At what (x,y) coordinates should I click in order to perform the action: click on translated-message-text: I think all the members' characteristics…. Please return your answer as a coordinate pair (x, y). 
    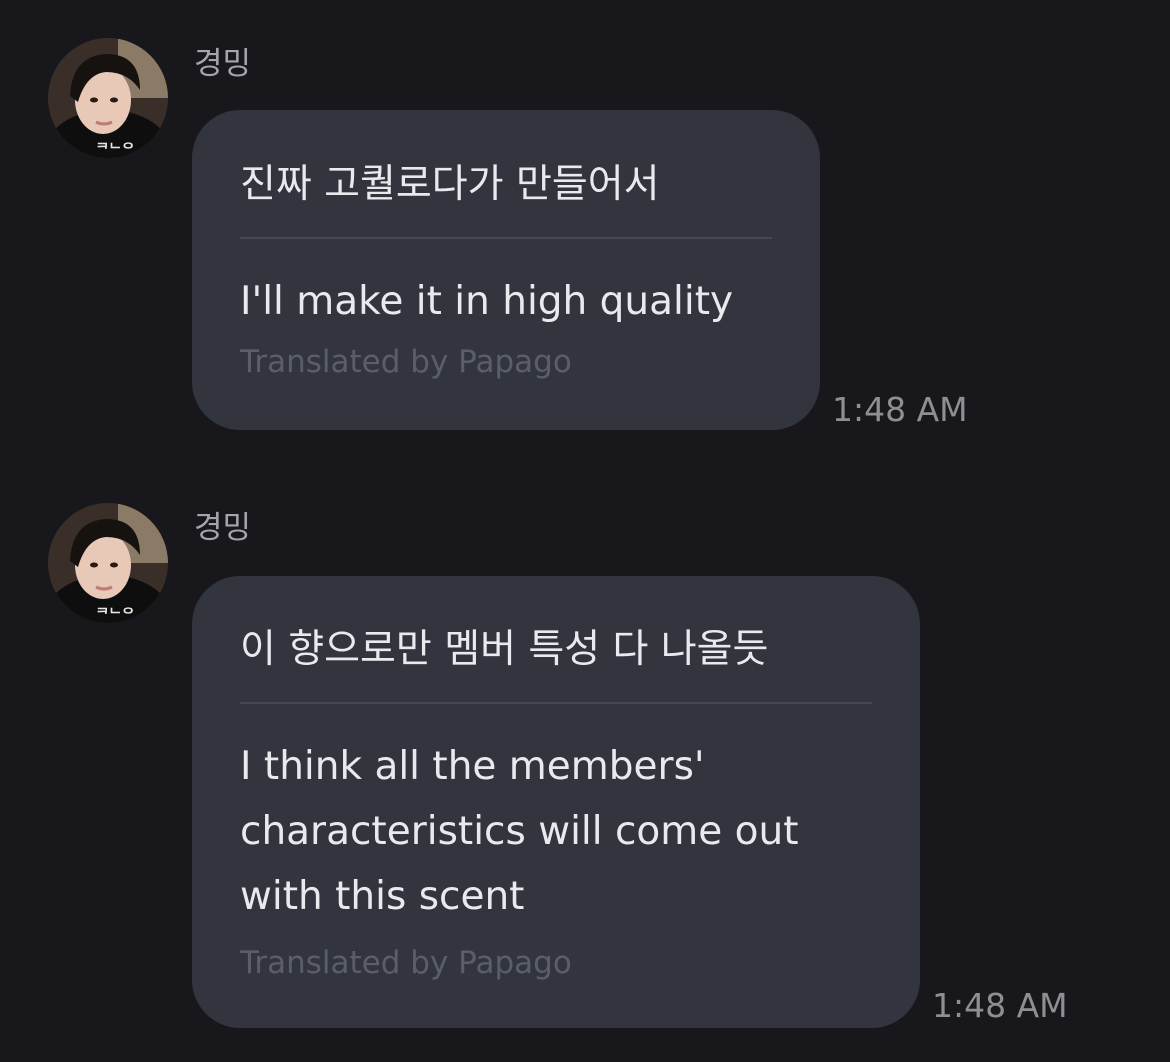
    Looking at the image, I should click on (519, 831).